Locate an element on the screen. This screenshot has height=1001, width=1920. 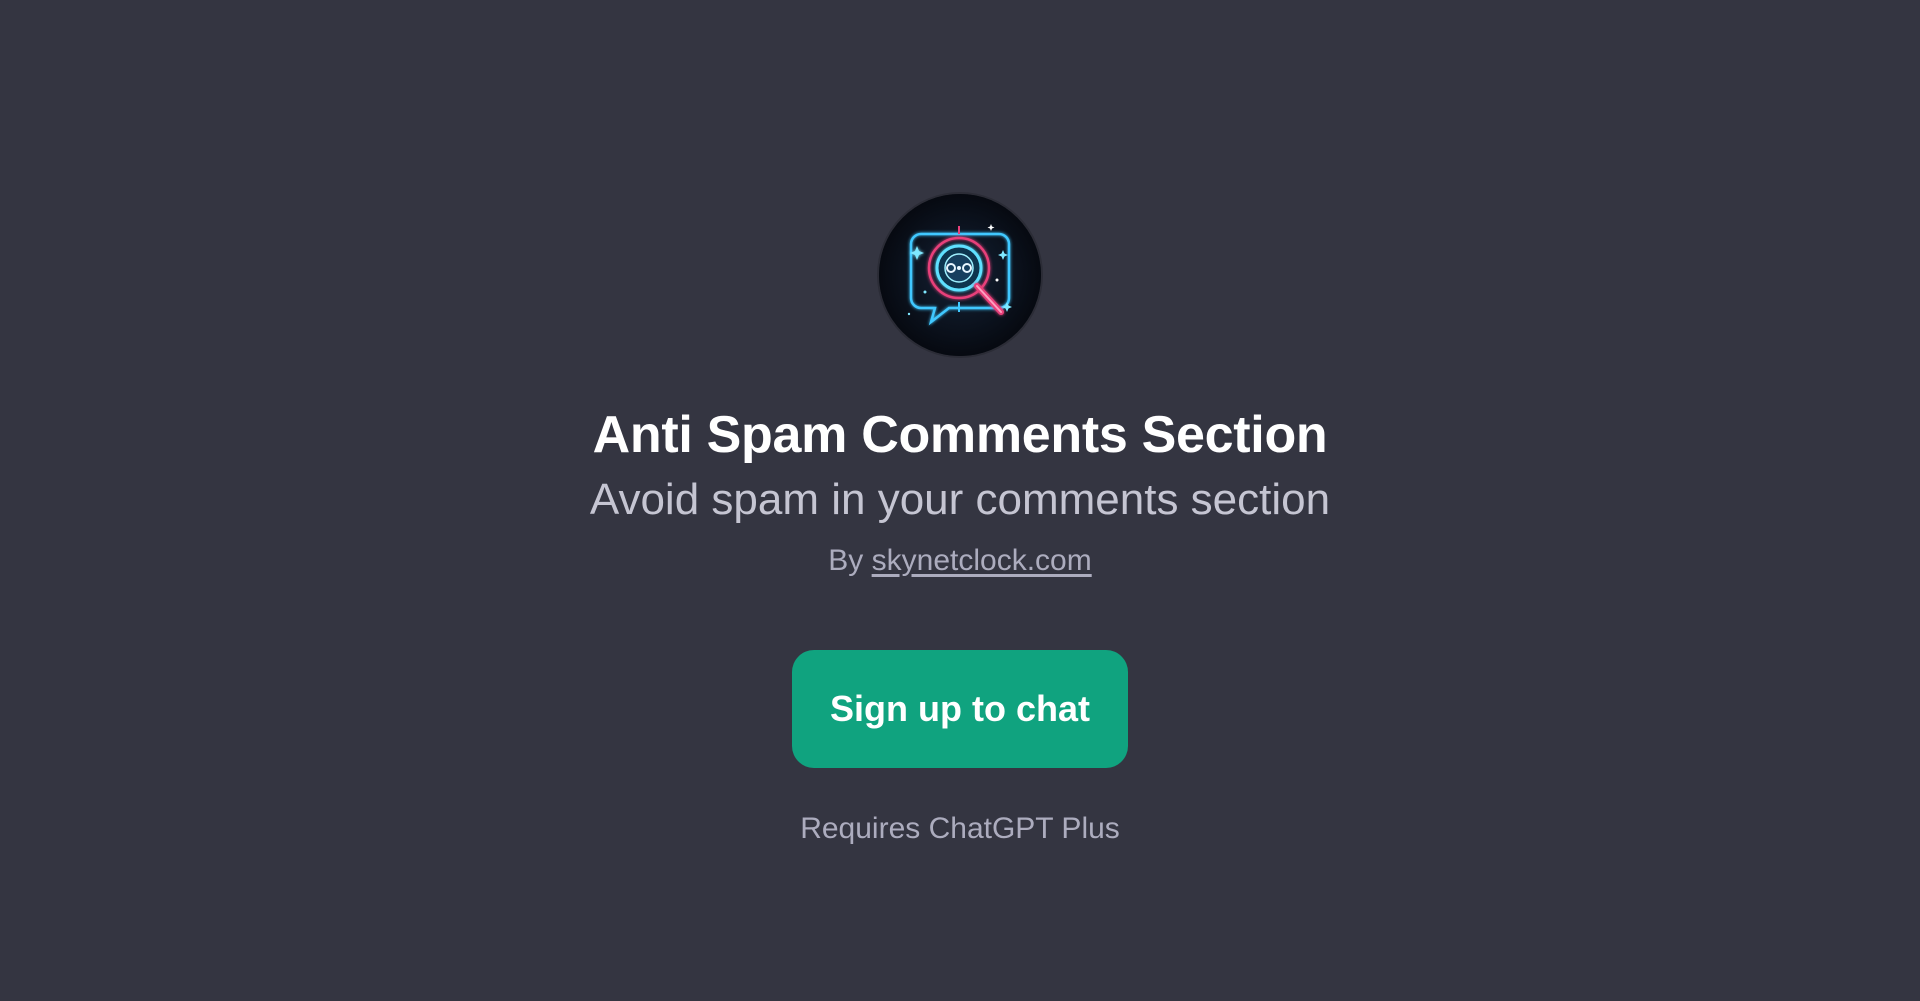
neon-chat-magnifier-icon is located at coordinates (960, 275).